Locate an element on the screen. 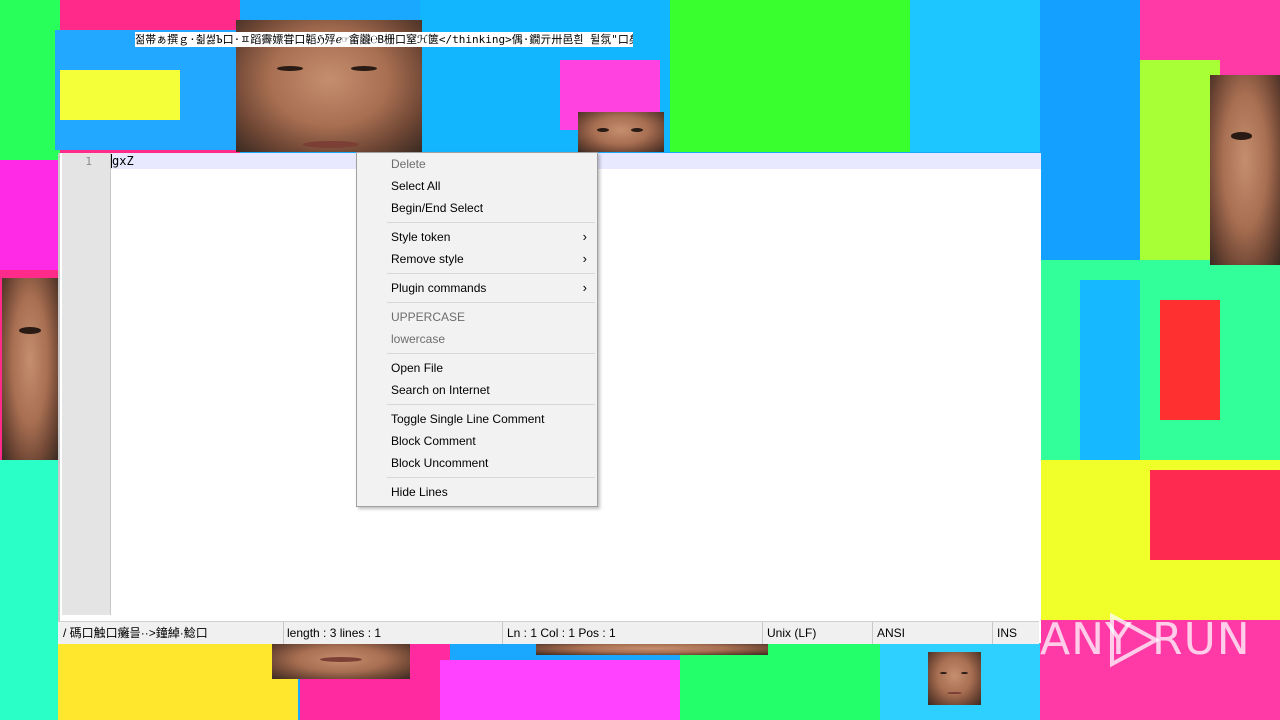 Image resolution: width=1280 pixels, height=720 pixels. menu-item-label: Style token is located at coordinates (421, 237).